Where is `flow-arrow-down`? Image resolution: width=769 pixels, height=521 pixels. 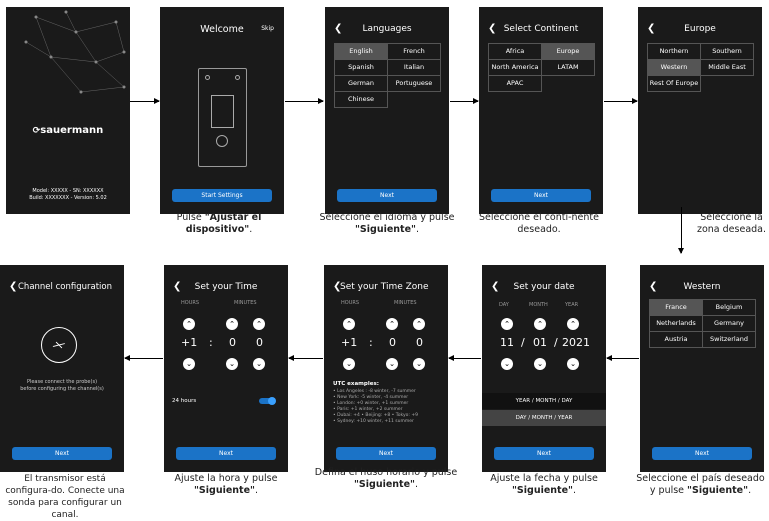 flow-arrow-down is located at coordinates (681, 230).